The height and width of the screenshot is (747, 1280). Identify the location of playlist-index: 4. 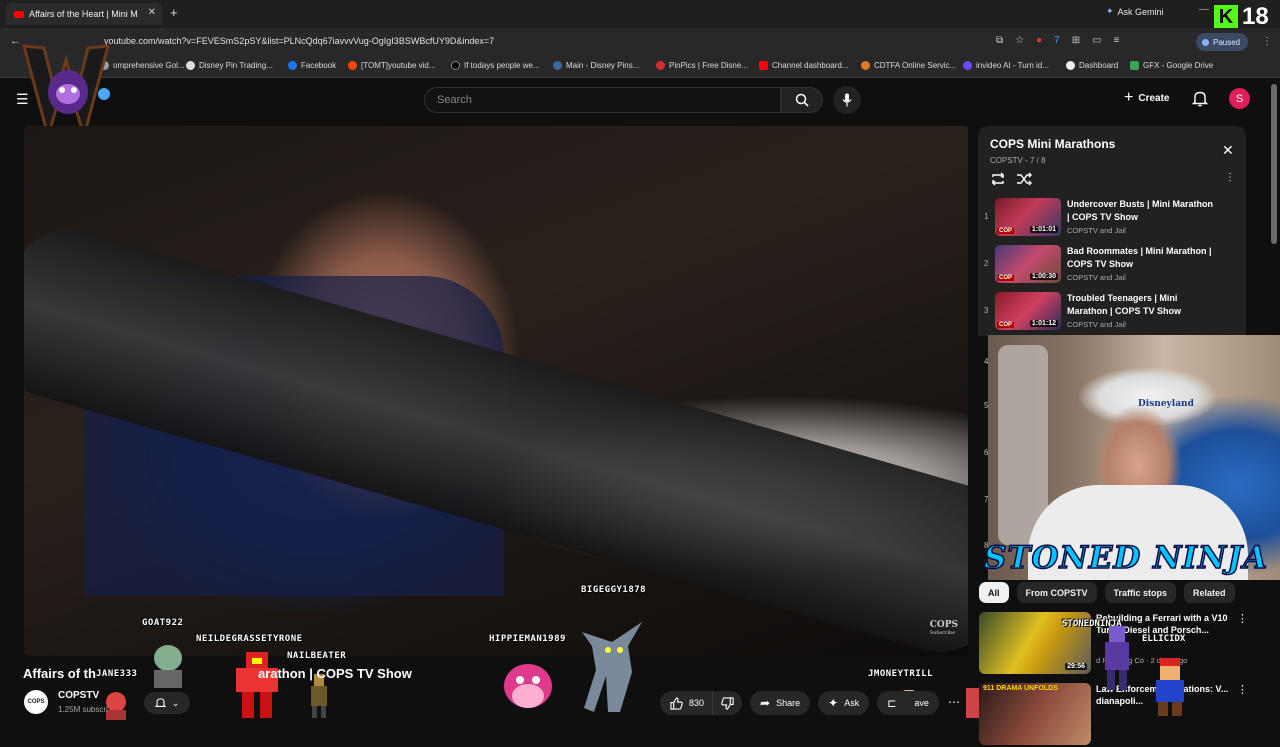
(986, 361).